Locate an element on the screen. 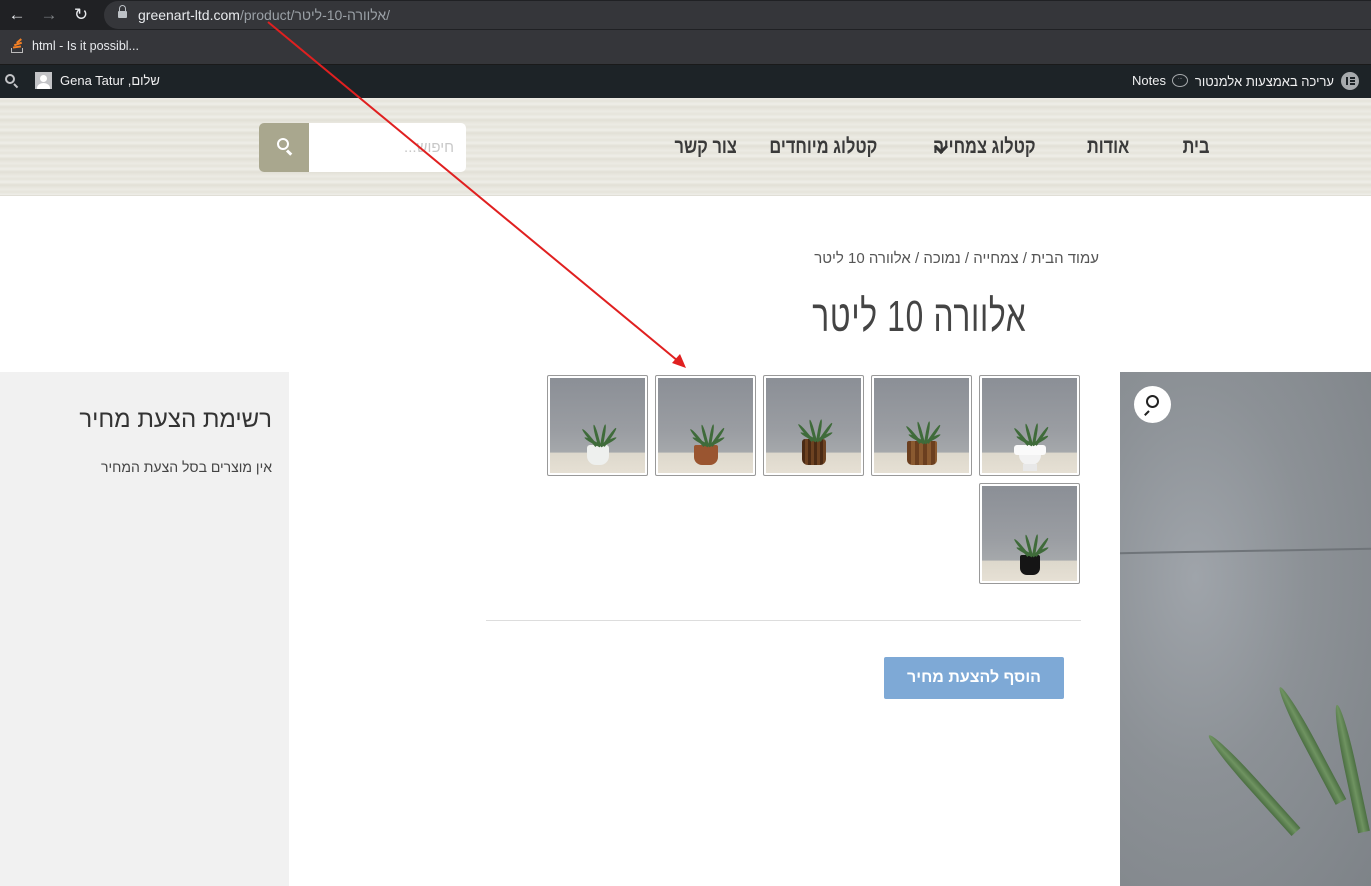 The width and height of the screenshot is (1371, 886). breadcrumb-low: נמוכה is located at coordinates (941, 258).